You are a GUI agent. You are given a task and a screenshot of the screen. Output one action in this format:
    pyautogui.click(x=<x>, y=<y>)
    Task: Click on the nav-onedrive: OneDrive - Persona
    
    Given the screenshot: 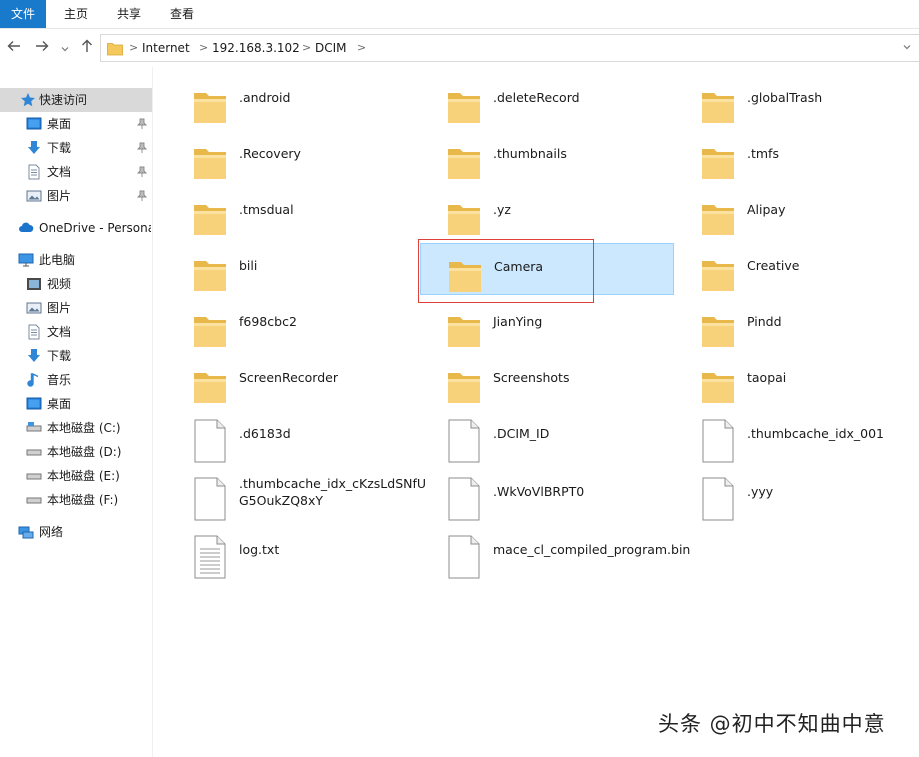 What is the action you would take?
    pyautogui.click(x=76, y=228)
    